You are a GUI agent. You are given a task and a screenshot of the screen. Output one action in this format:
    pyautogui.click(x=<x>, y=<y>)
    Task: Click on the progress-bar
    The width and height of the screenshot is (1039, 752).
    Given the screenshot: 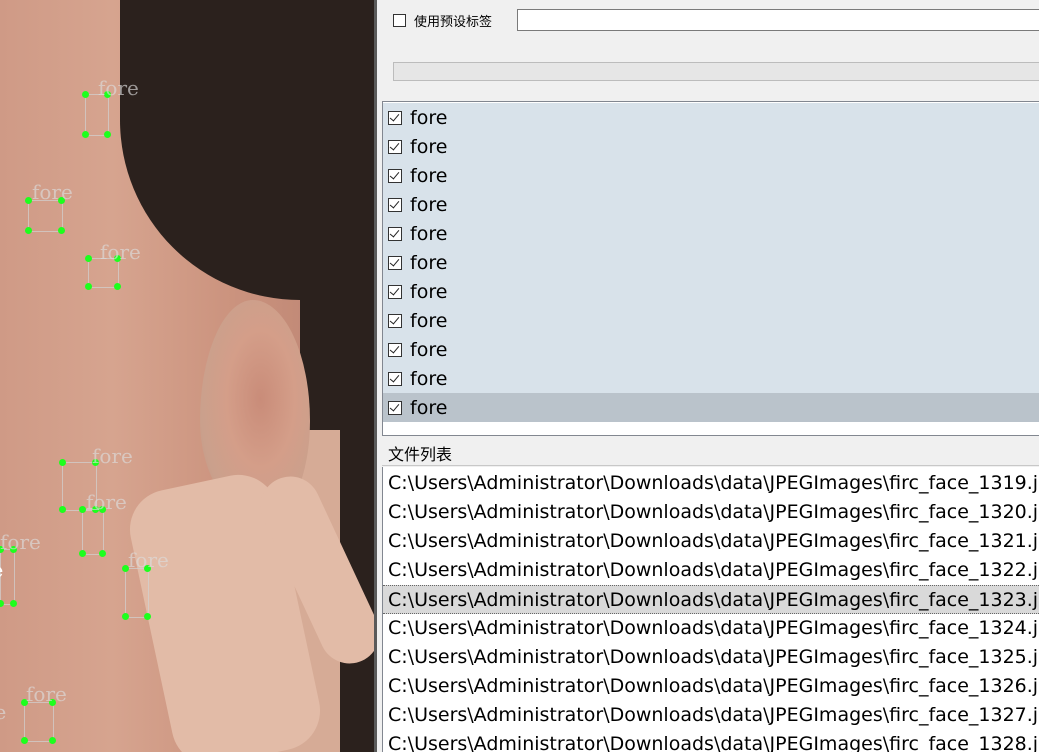 What is the action you would take?
    pyautogui.click(x=716, y=71)
    